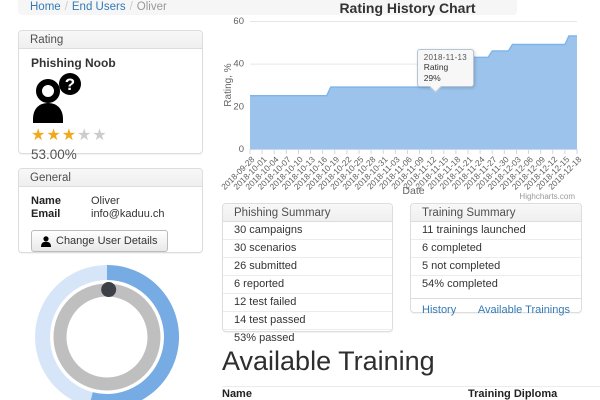 The height and width of the screenshot is (400, 600). Describe the element at coordinates (436, 67) in the screenshot. I see `tooltip-series: Rating` at that location.